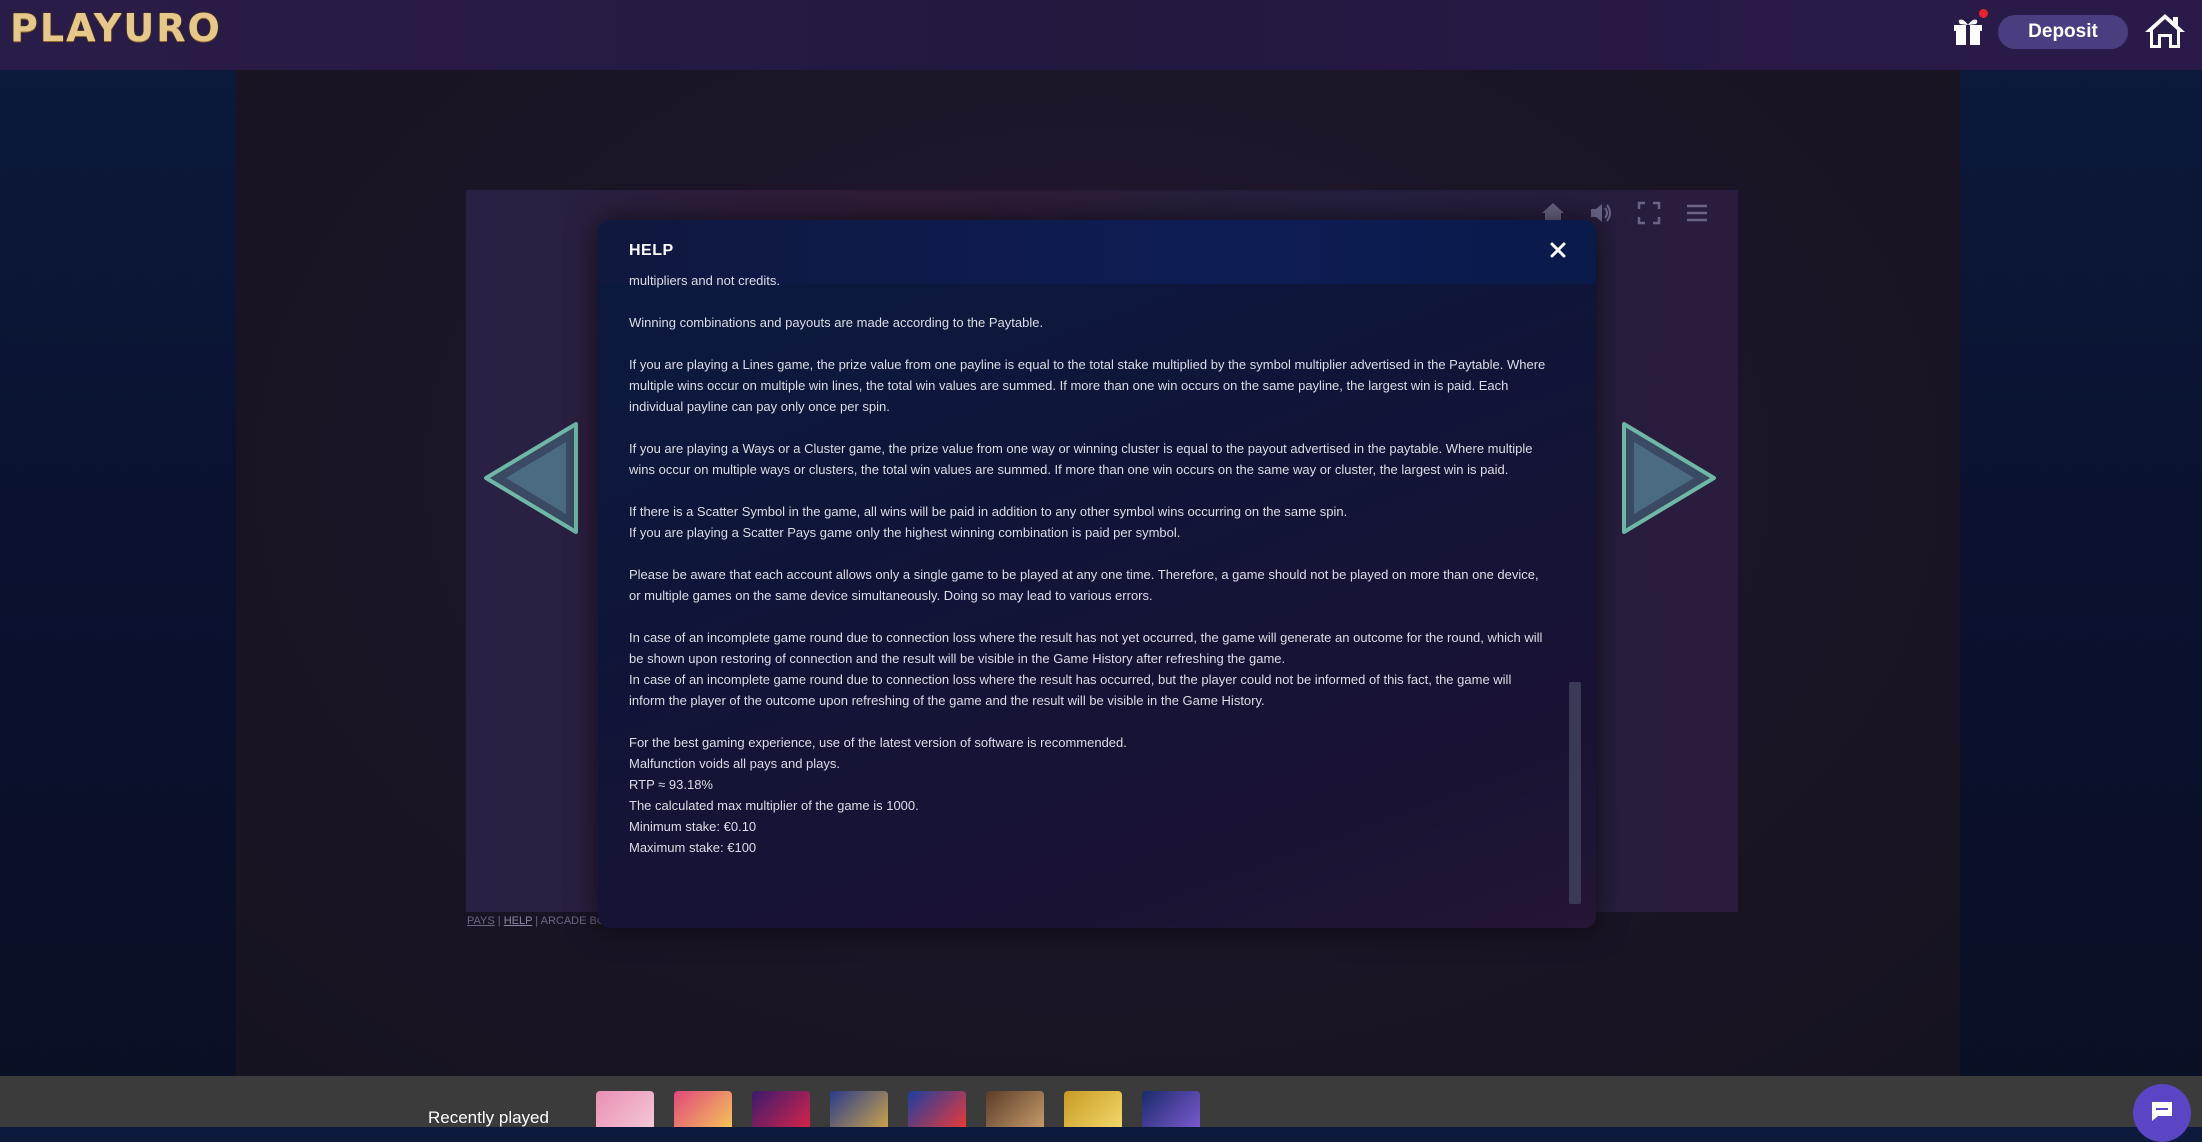  I want to click on previous-arrow-icon, so click(530, 478).